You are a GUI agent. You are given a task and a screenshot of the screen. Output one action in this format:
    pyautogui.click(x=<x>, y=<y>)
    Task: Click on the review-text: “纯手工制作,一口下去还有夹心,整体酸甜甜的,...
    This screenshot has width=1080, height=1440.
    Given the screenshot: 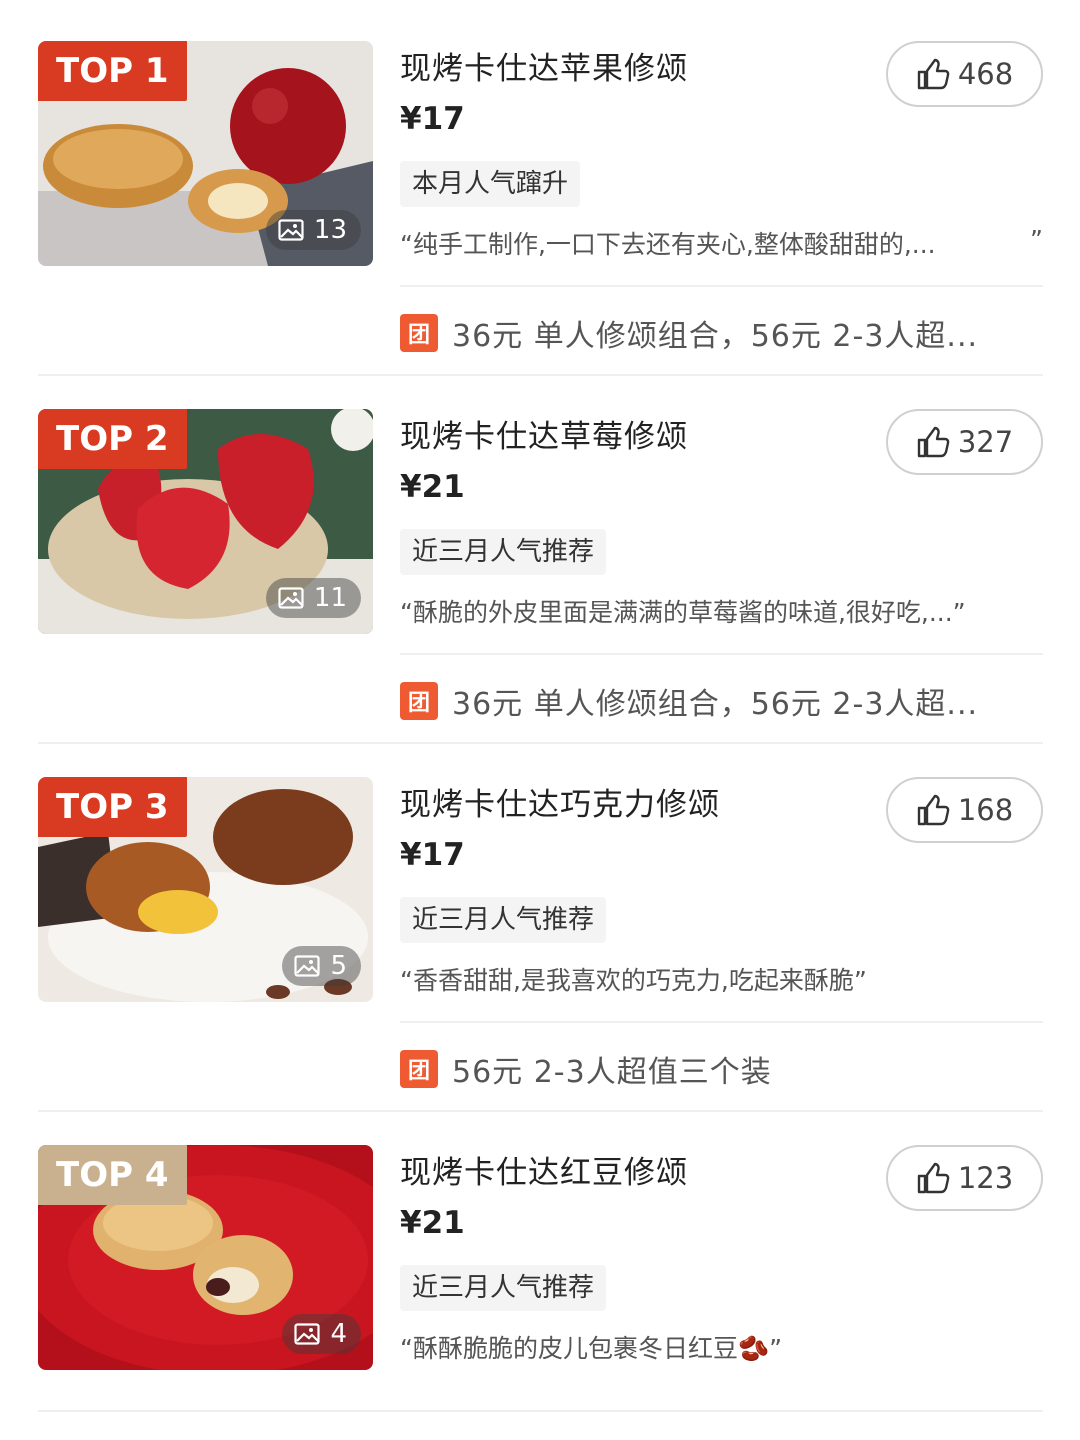 What is the action you would take?
    pyautogui.click(x=668, y=244)
    